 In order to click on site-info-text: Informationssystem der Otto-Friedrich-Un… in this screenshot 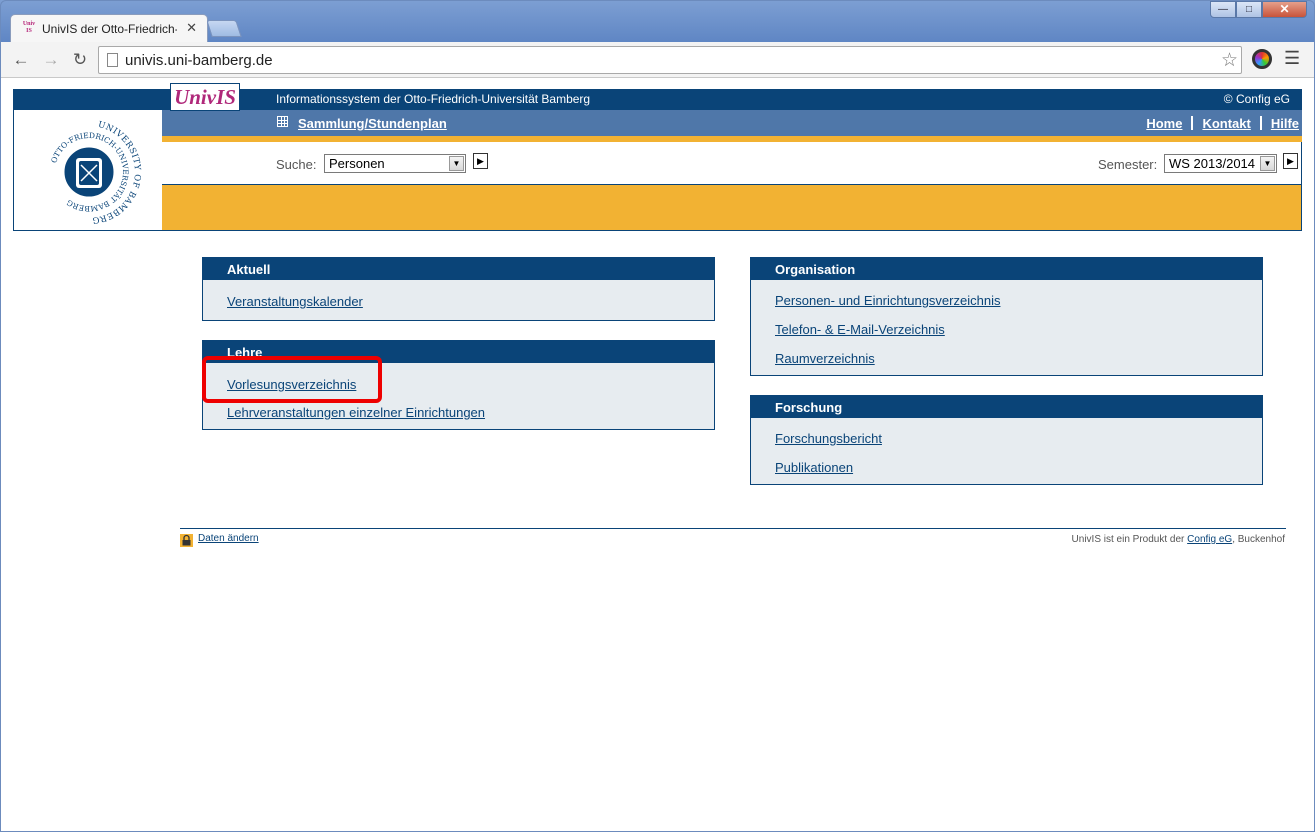, I will do `click(433, 99)`.